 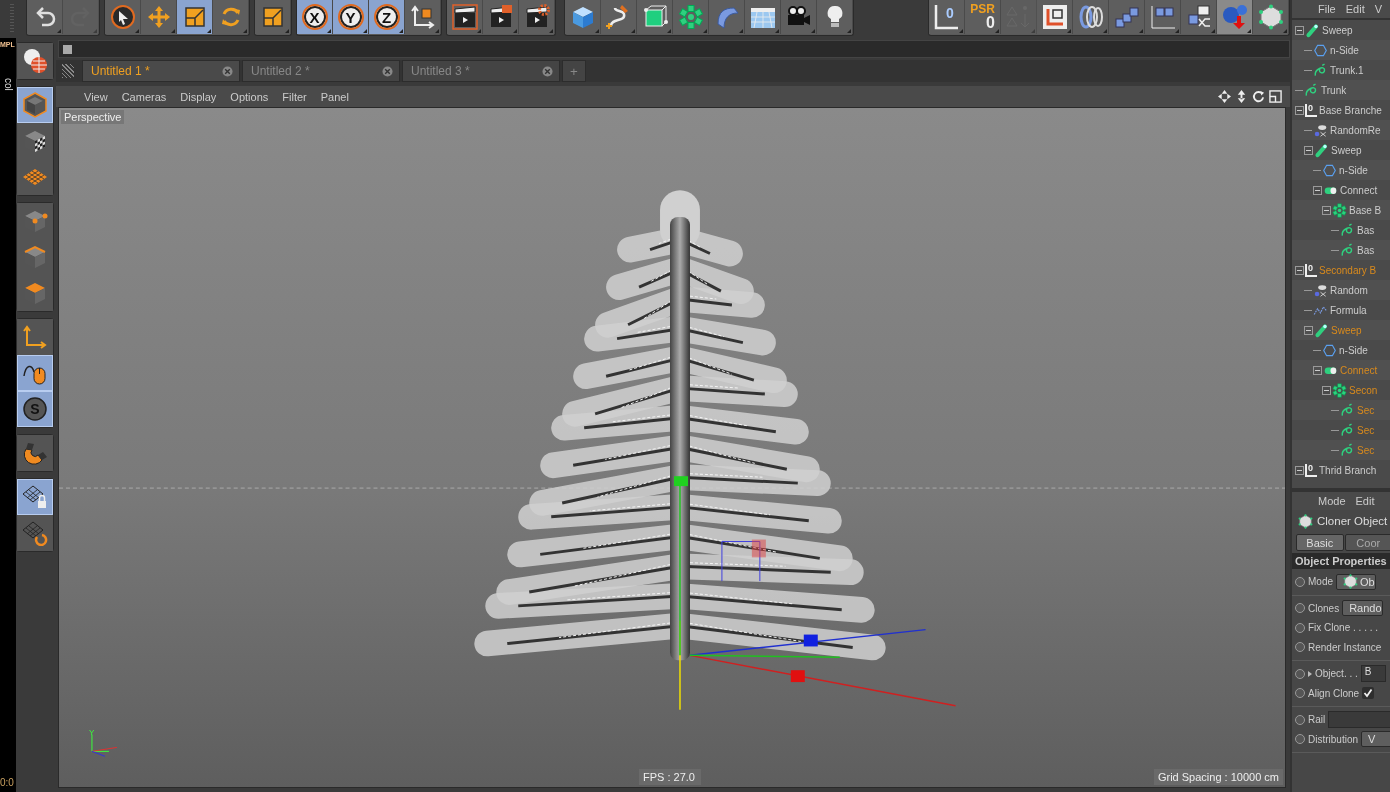 What do you see at coordinates (1347, 470) in the screenshot?
I see `object-name: Thrid Branch` at bounding box center [1347, 470].